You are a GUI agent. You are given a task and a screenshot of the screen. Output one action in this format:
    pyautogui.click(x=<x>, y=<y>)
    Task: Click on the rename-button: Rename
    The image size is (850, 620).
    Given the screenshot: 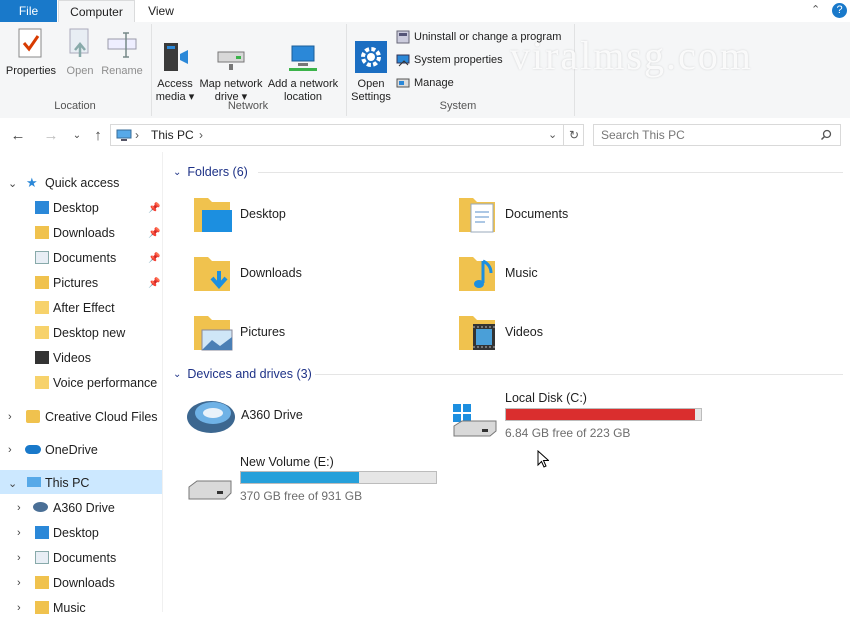 What is the action you would take?
    pyautogui.click(x=122, y=52)
    